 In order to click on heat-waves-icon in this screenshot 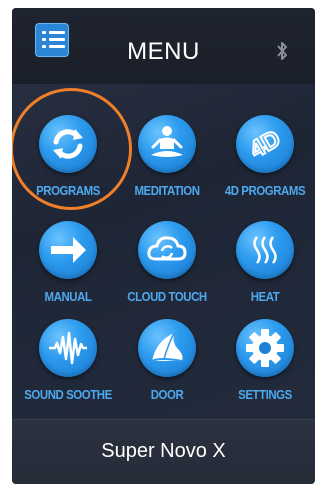, I will do `click(265, 250)`.